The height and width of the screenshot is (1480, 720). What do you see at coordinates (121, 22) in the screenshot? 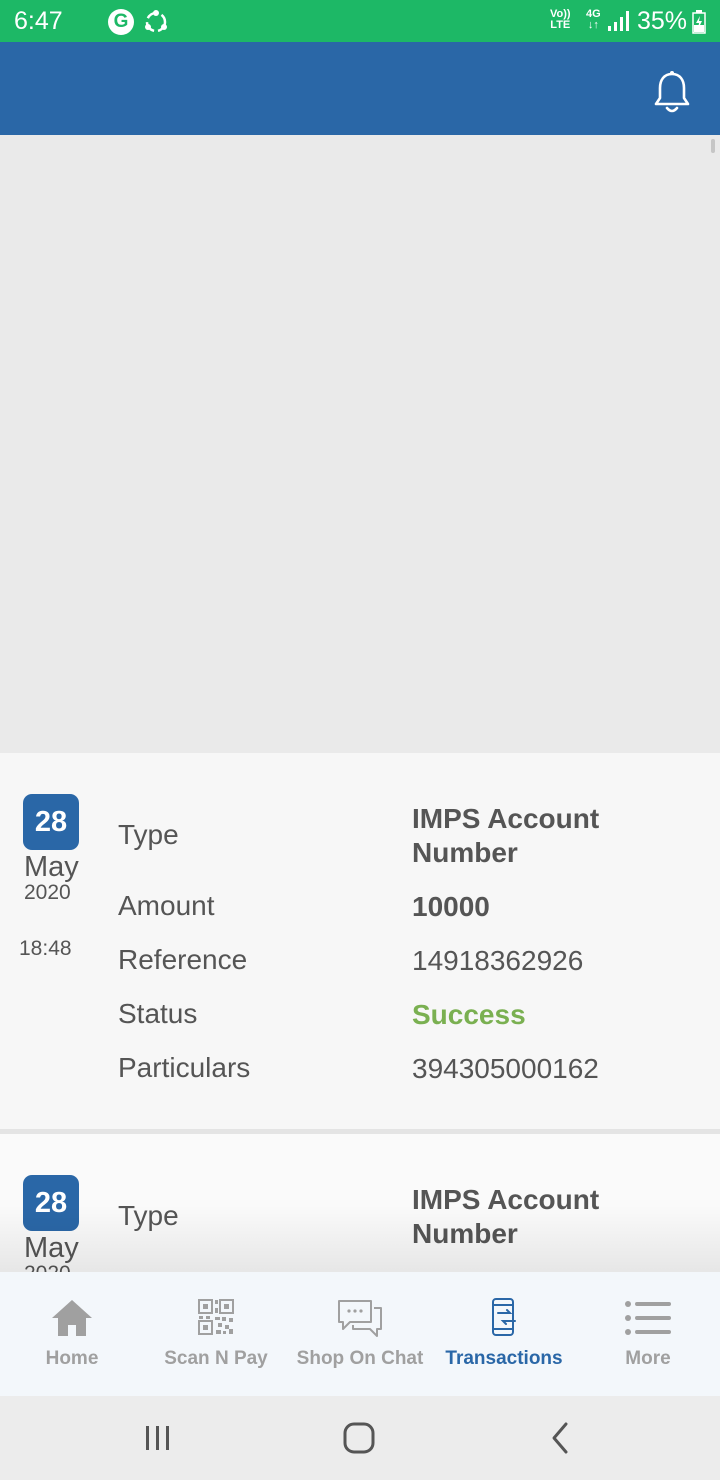
I see `g-app-icon: G` at bounding box center [121, 22].